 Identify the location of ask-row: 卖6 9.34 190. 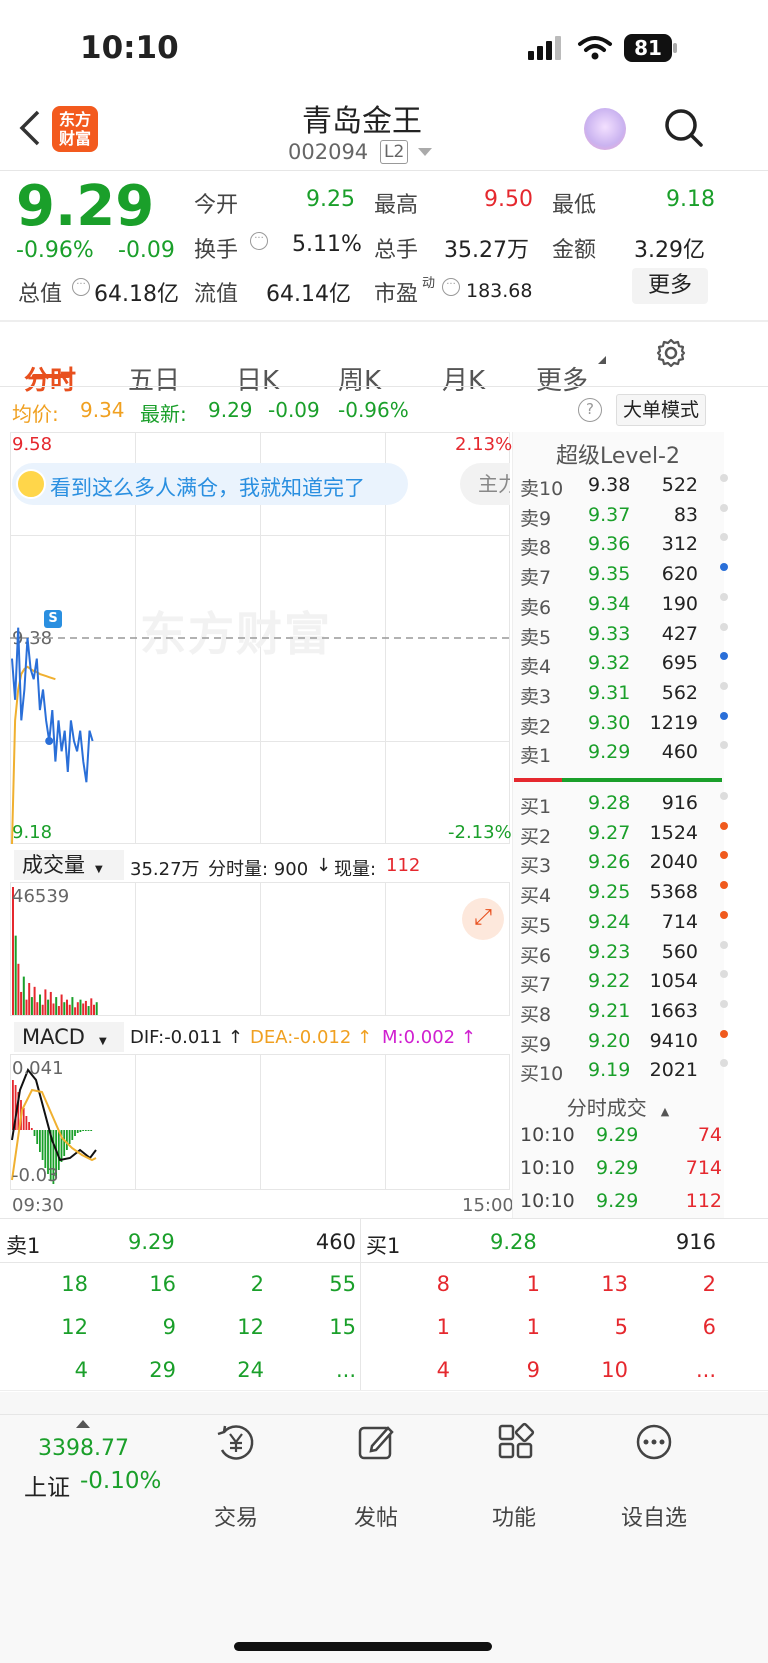
(626, 608).